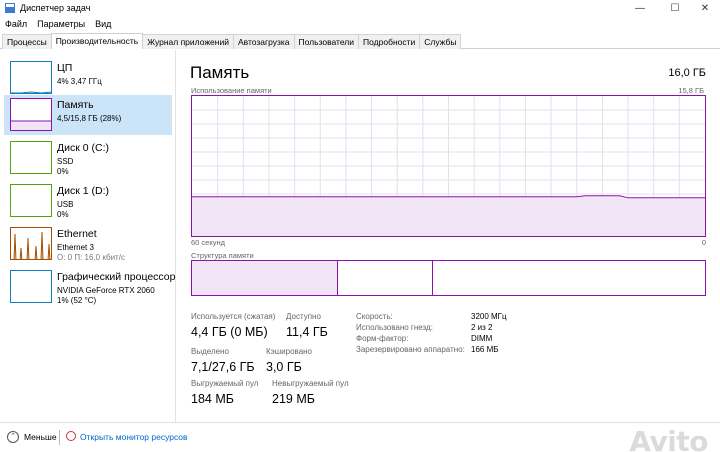  I want to click on cached-label: Кэшировано, so click(289, 351).